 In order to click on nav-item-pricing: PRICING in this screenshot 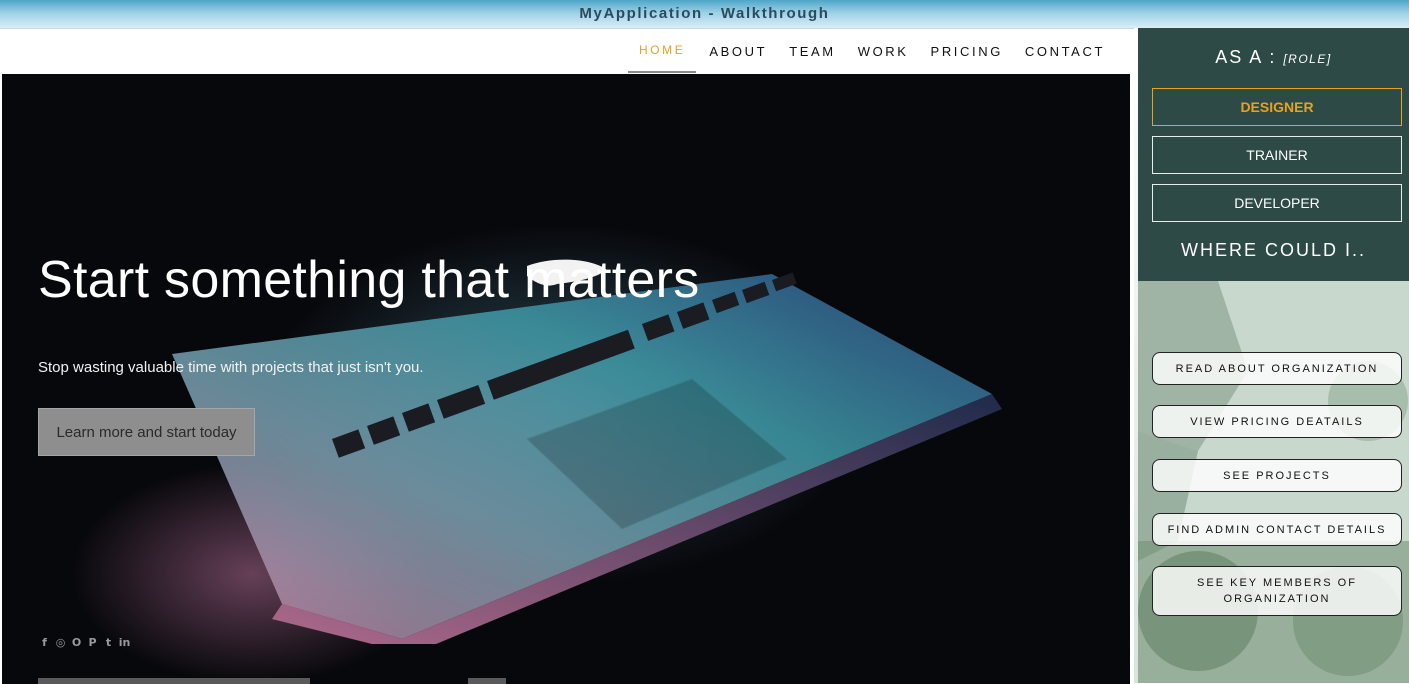, I will do `click(967, 51)`.